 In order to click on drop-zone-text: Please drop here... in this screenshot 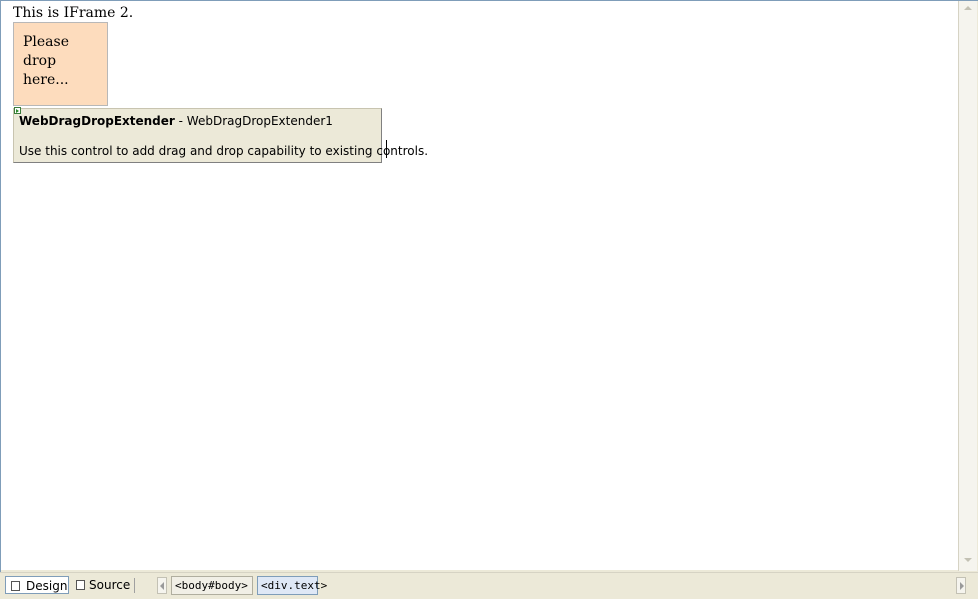, I will do `click(46, 61)`.